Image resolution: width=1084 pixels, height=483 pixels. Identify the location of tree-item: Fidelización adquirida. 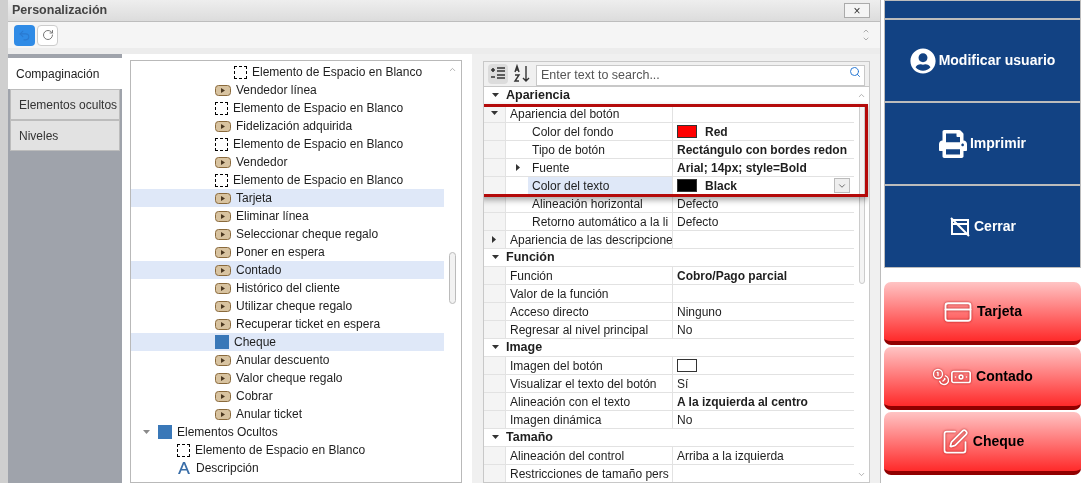
(287, 126).